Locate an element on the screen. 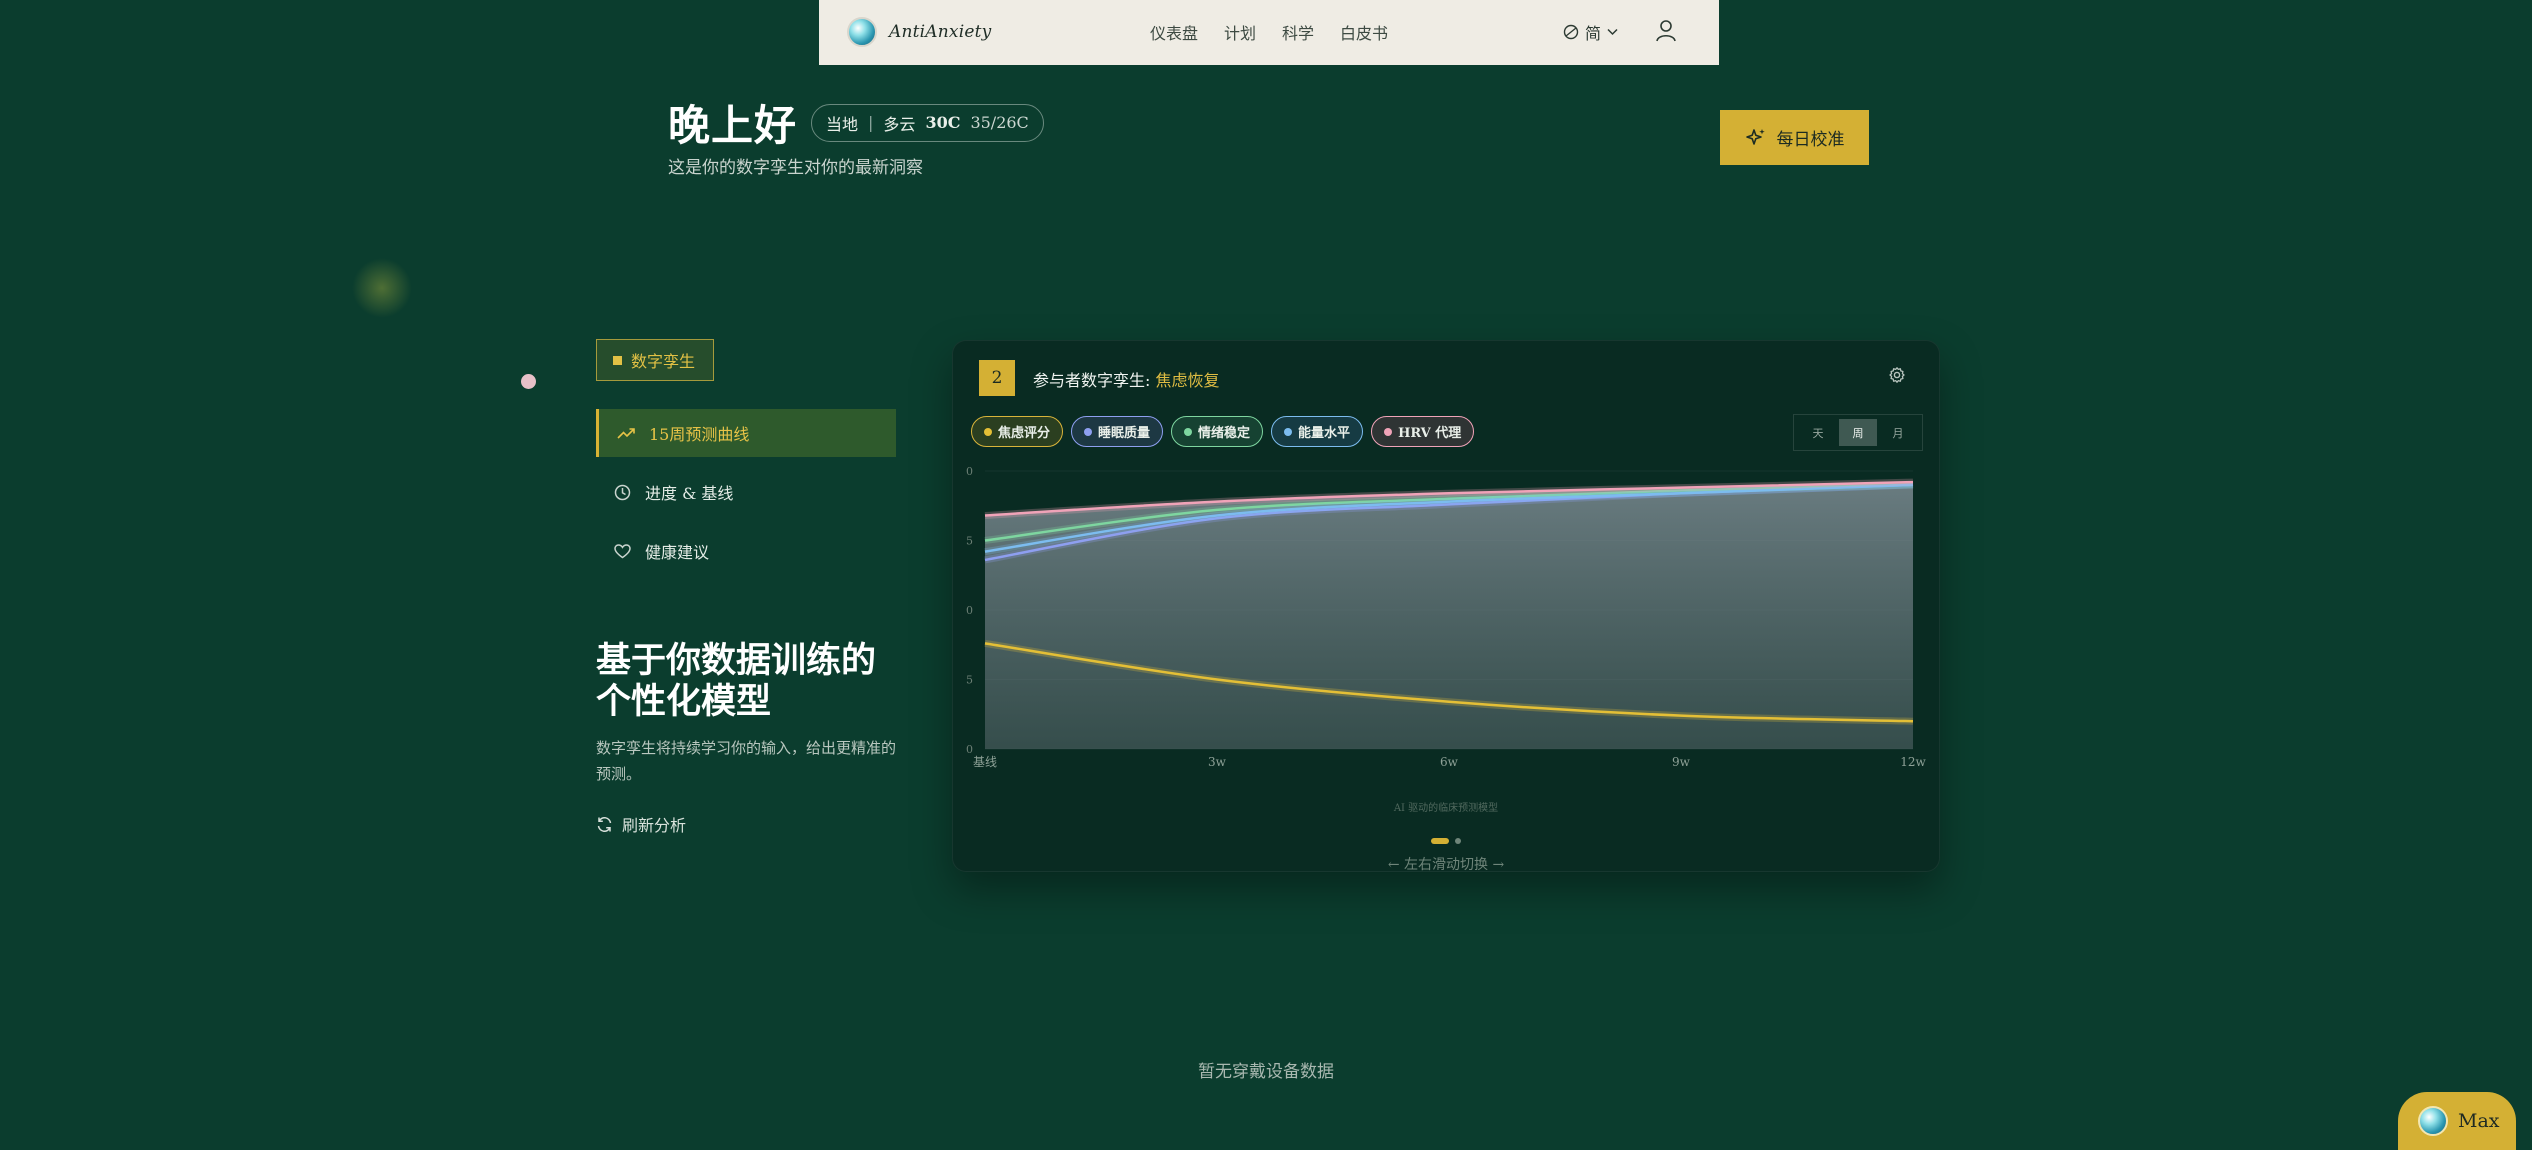 This screenshot has height=1150, width=2532. badge-square-icon is located at coordinates (617, 360).